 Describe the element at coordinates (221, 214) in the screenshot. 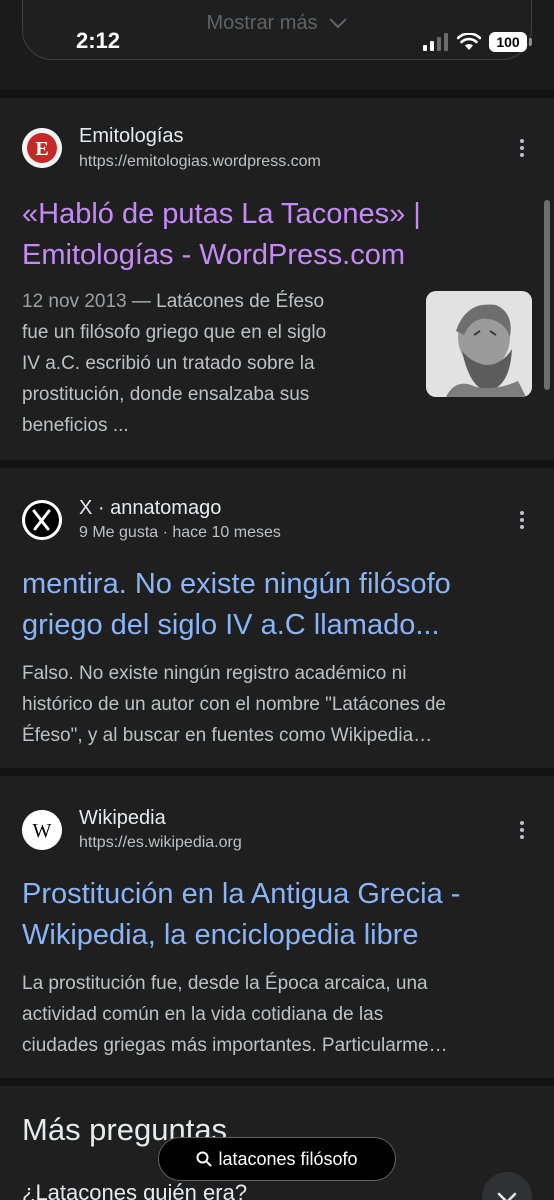

I see `result-title-line: «Habló de putas La Tacones» |` at that location.